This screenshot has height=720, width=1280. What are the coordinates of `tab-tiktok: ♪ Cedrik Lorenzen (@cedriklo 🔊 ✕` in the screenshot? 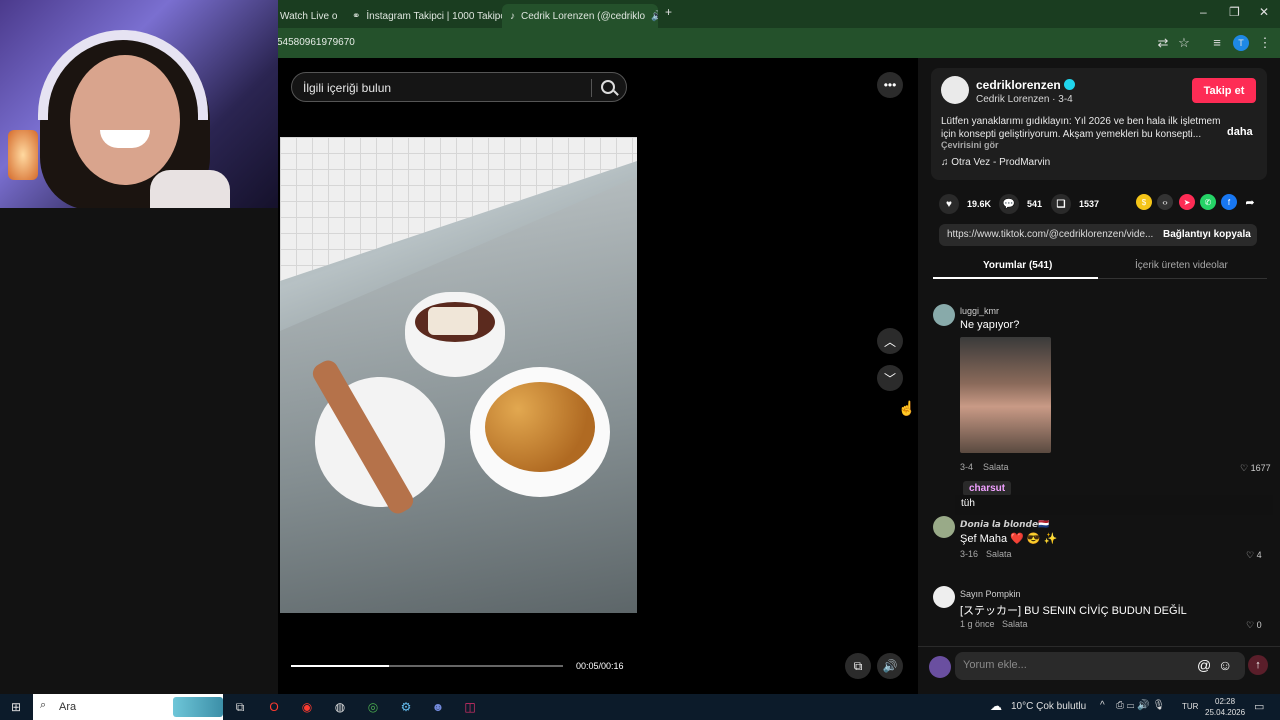 It's located at (580, 16).